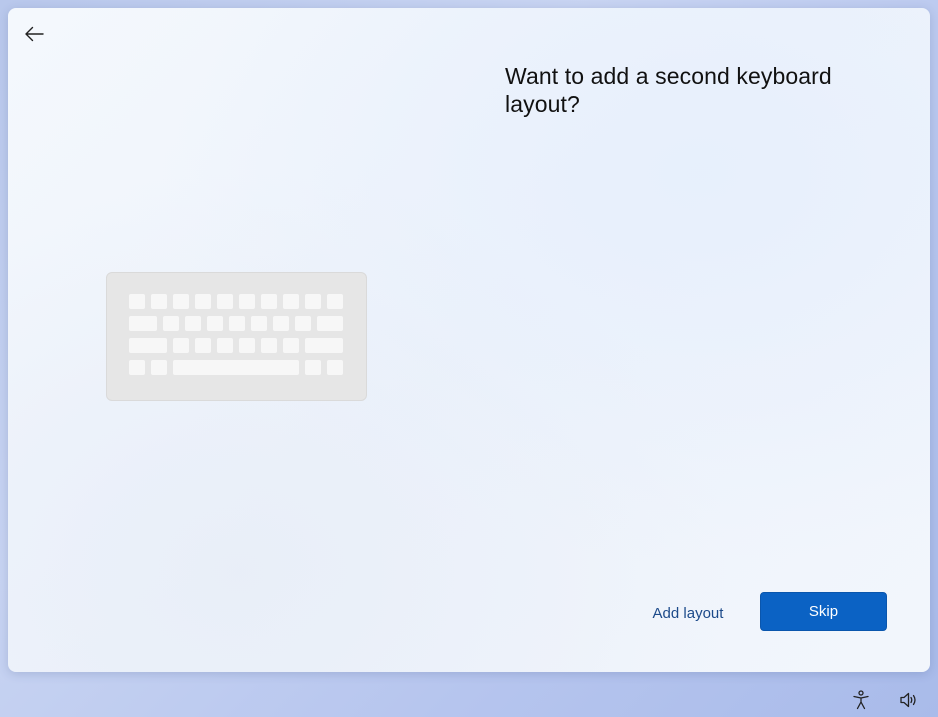 The height and width of the screenshot is (717, 938). I want to click on back-button, so click(34, 34).